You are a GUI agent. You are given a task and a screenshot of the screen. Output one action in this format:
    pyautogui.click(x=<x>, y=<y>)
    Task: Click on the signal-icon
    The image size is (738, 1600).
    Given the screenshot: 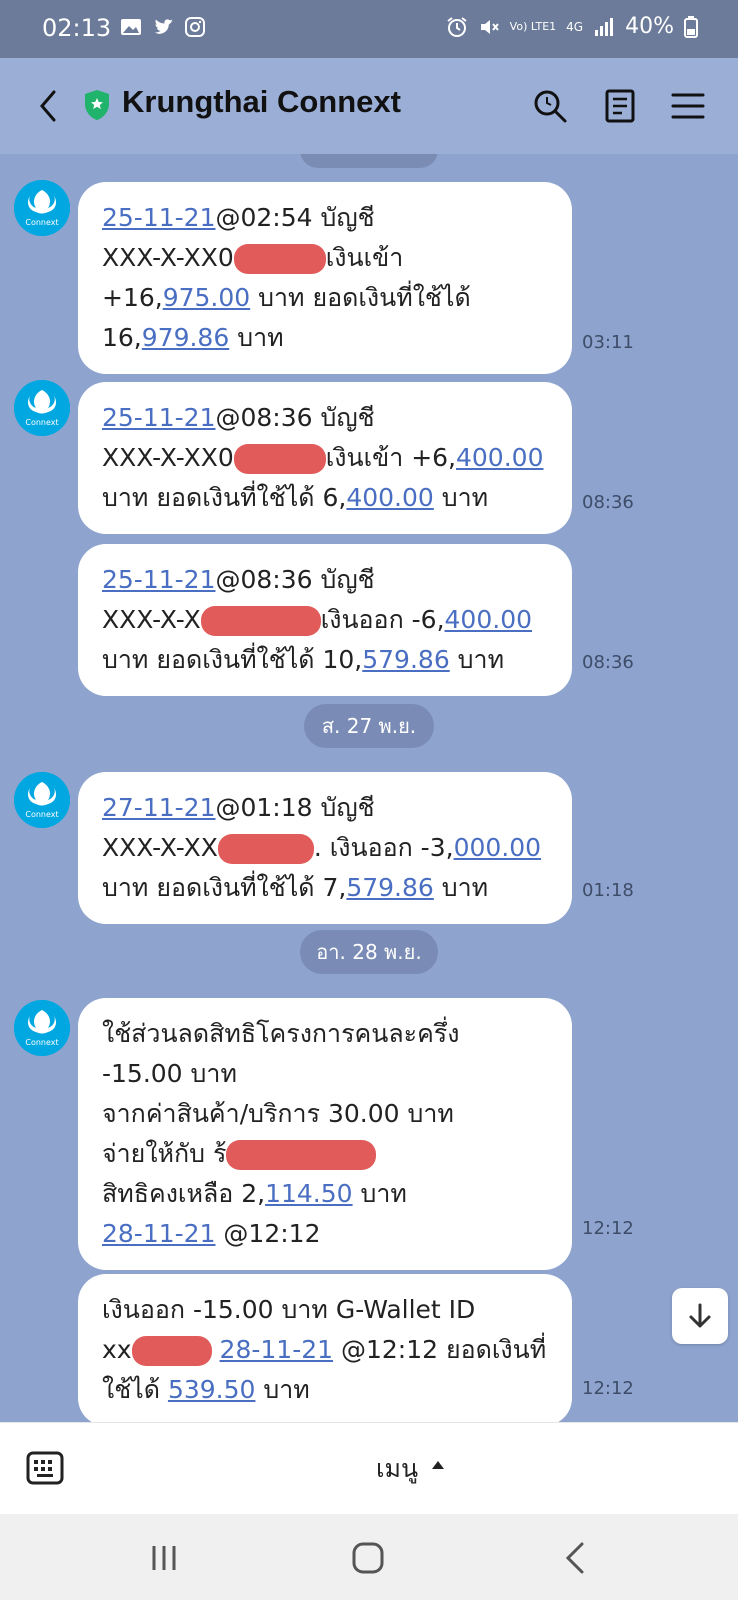 What is the action you would take?
    pyautogui.click(x=604, y=26)
    